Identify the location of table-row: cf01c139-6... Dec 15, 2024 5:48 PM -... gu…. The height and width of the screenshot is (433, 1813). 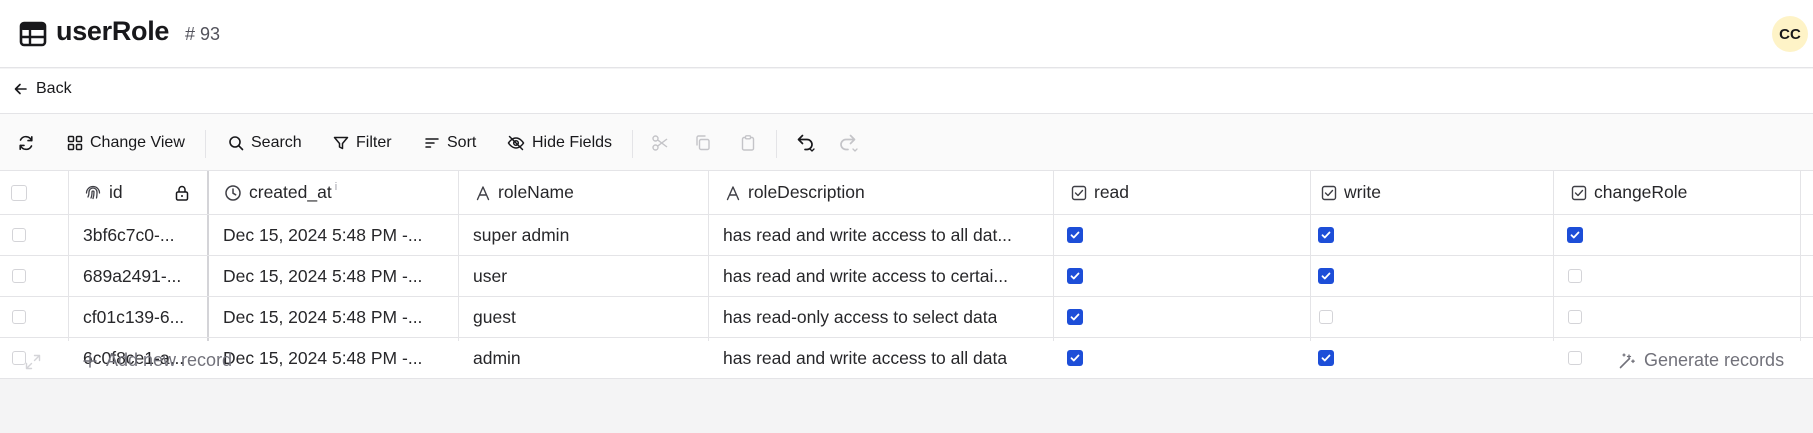
(906, 317).